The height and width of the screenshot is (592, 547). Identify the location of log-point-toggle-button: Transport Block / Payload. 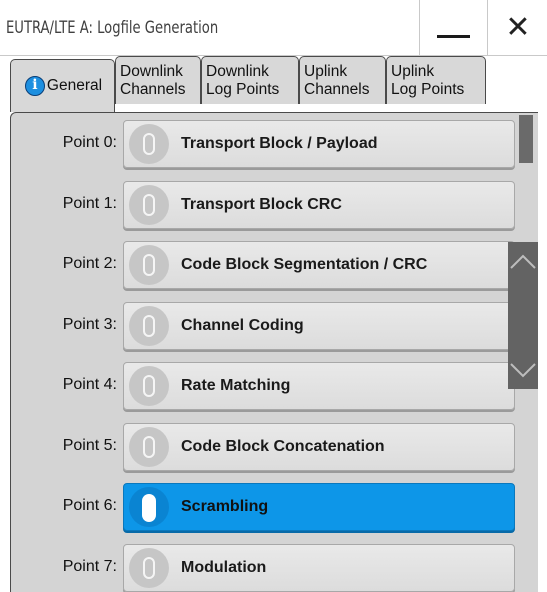
(319, 144).